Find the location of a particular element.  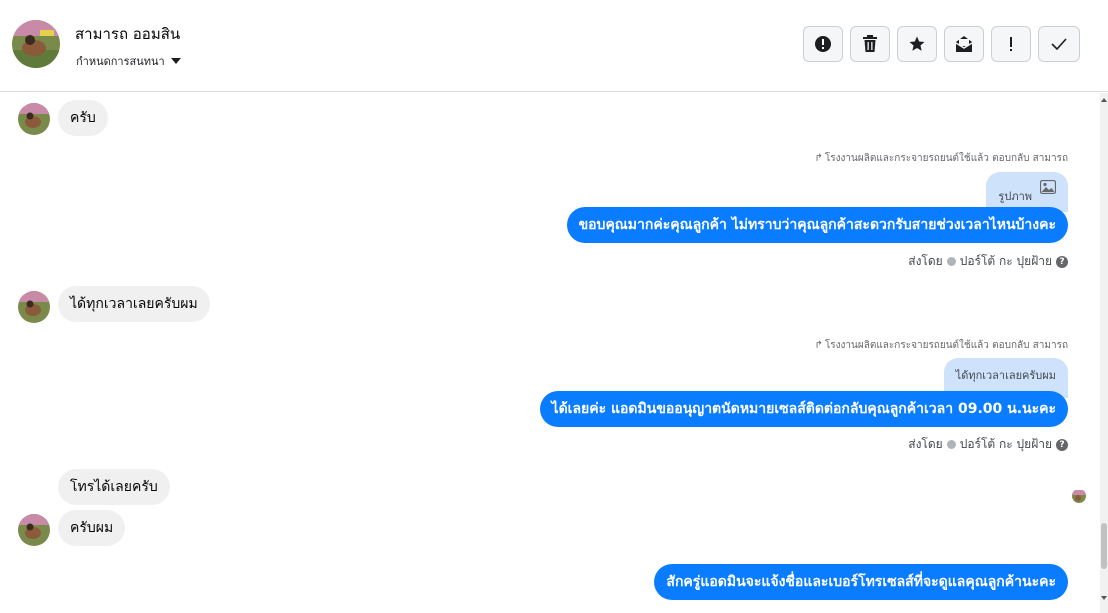

star-button is located at coordinates (917, 44).